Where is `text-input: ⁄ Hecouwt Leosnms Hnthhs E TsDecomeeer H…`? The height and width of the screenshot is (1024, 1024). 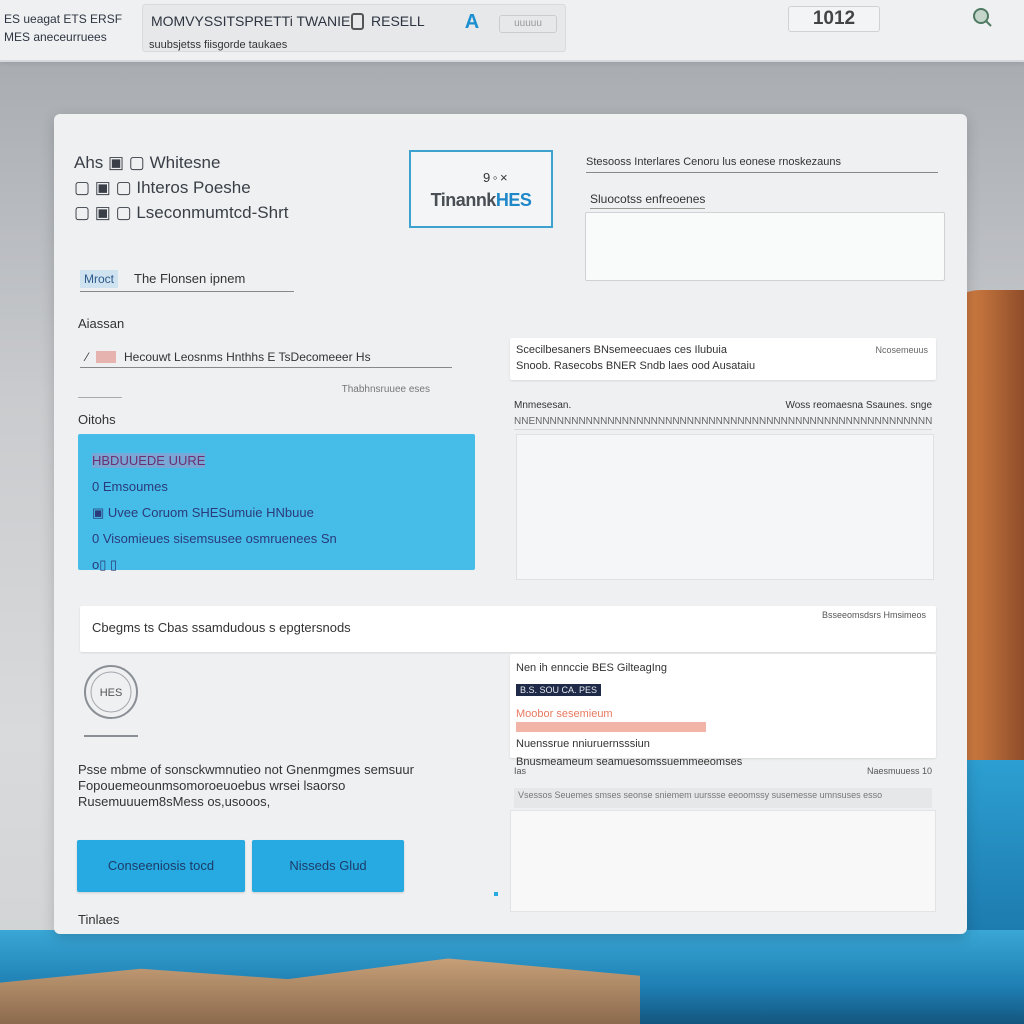
text-input: ⁄ Hecouwt Leosnms Hnthhs E TsDecomeeer H… is located at coordinates (266, 357).